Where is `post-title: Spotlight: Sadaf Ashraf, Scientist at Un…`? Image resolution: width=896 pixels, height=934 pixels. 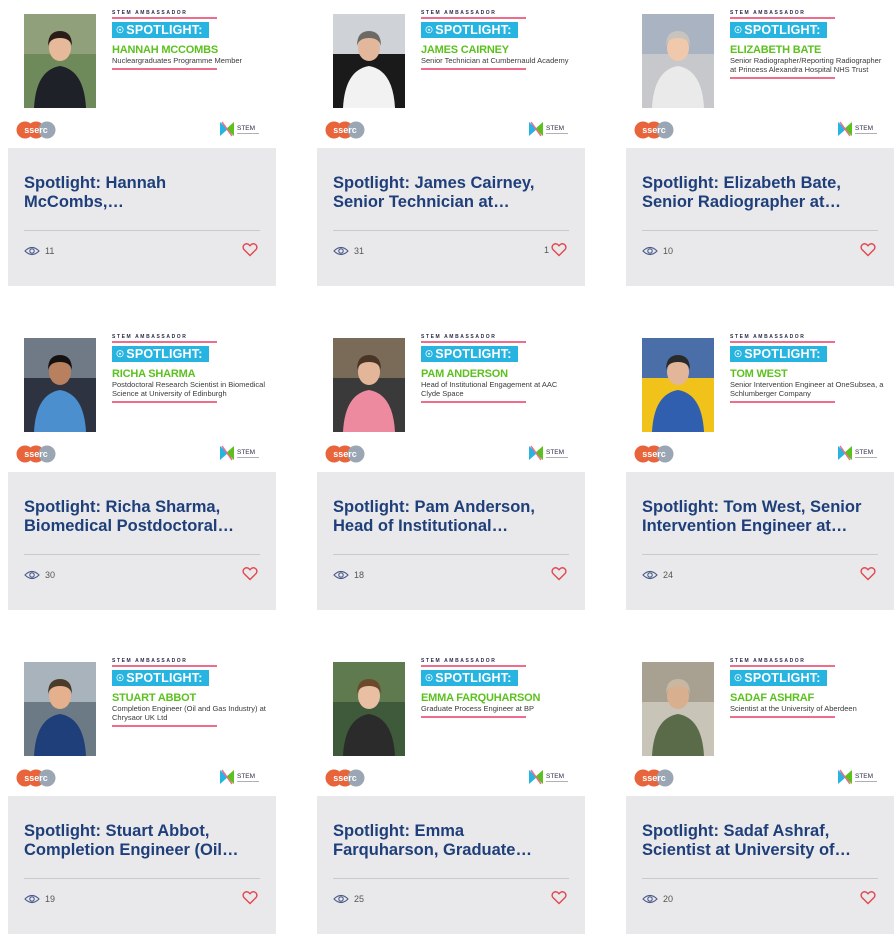
post-title: Spotlight: Sadaf Ashraf, Scientist at Un… is located at coordinates (760, 841).